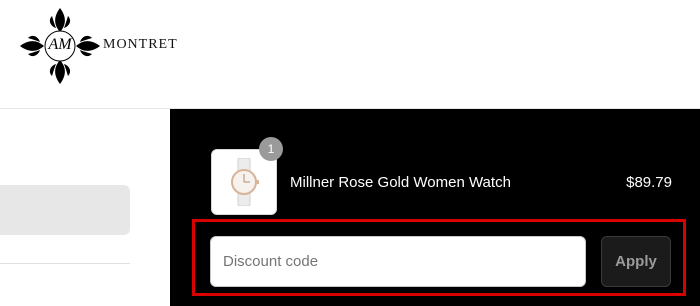 The height and width of the screenshot is (306, 700). What do you see at coordinates (65, 210) in the screenshot?
I see `left-input-field` at bounding box center [65, 210].